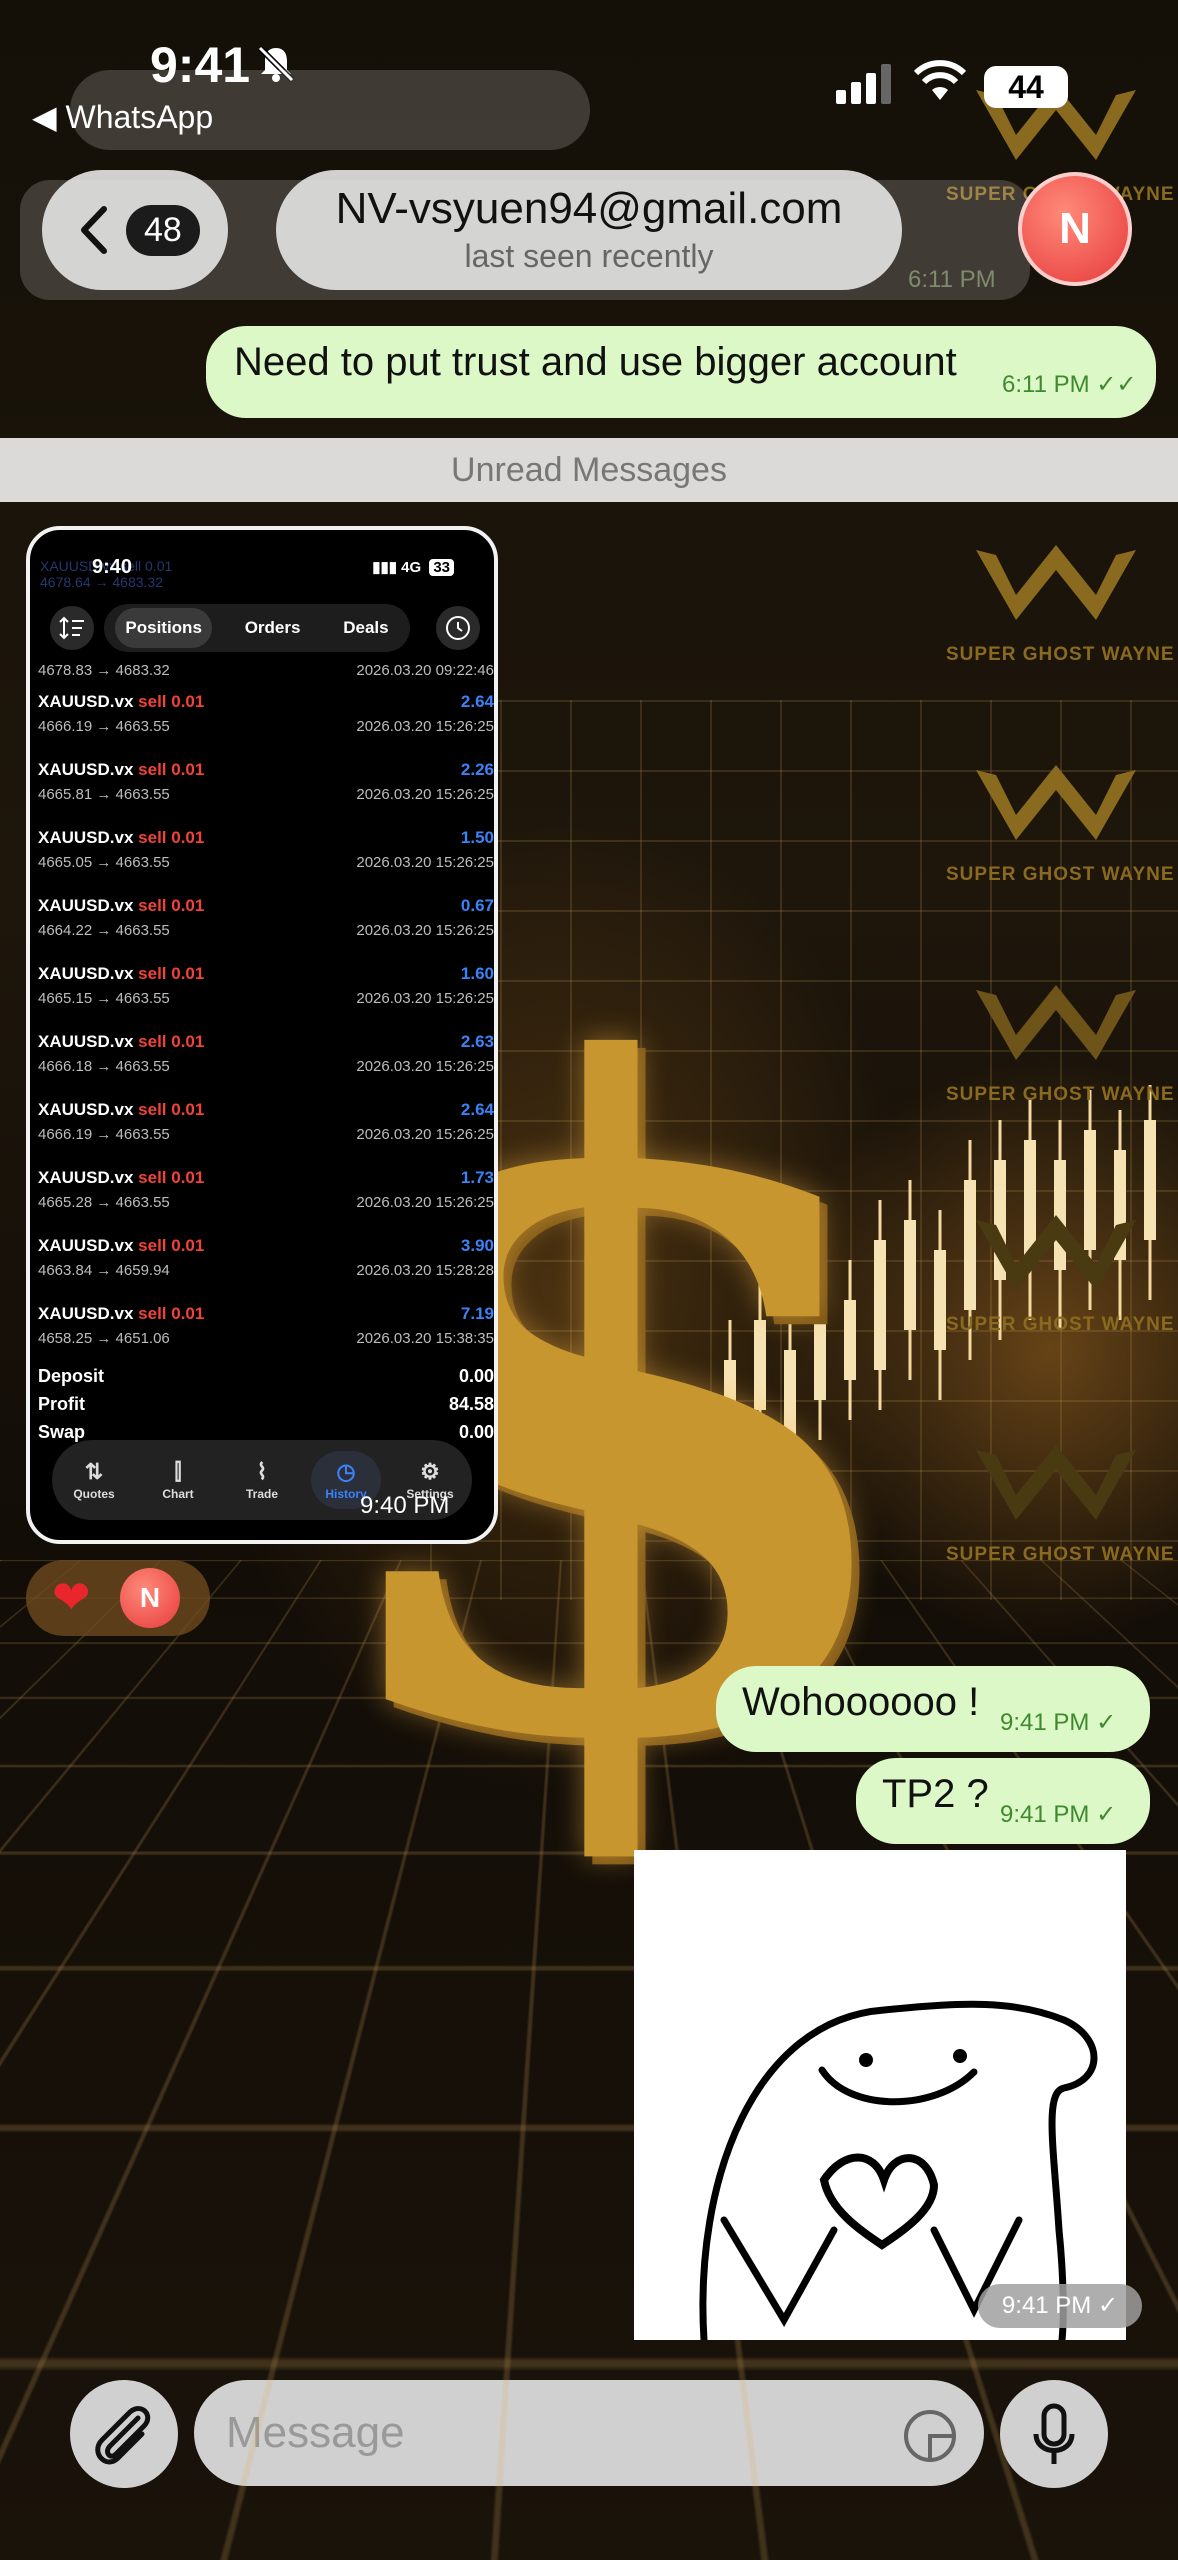 The image size is (1178, 2560). What do you see at coordinates (262, 1494) in the screenshot?
I see `nav-label: Trade` at bounding box center [262, 1494].